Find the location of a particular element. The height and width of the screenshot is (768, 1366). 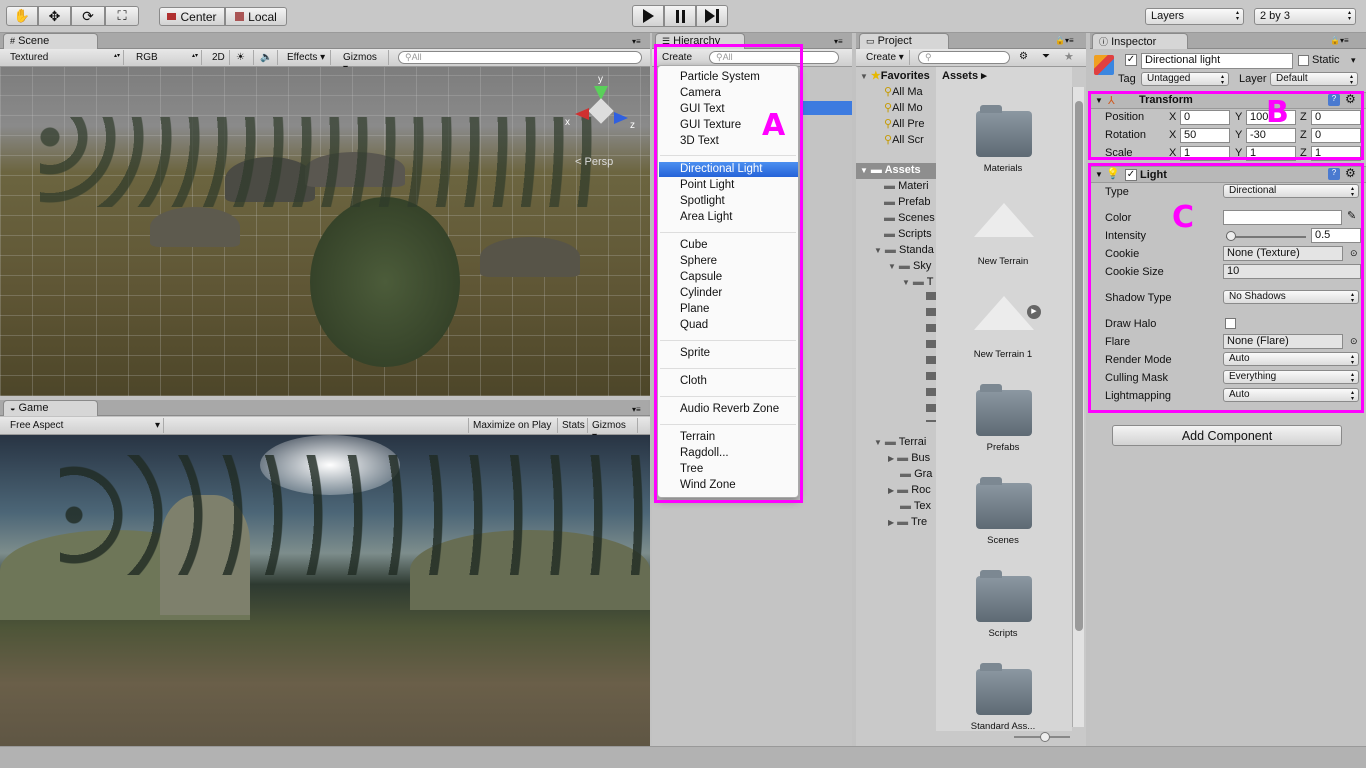

pivot-local-button: Local is located at coordinates (256, 16).